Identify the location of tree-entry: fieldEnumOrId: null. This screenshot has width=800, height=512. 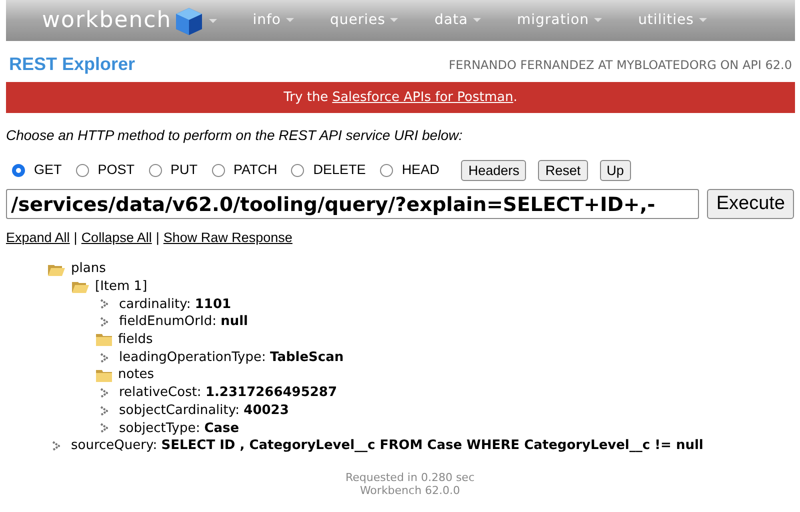
(183, 322).